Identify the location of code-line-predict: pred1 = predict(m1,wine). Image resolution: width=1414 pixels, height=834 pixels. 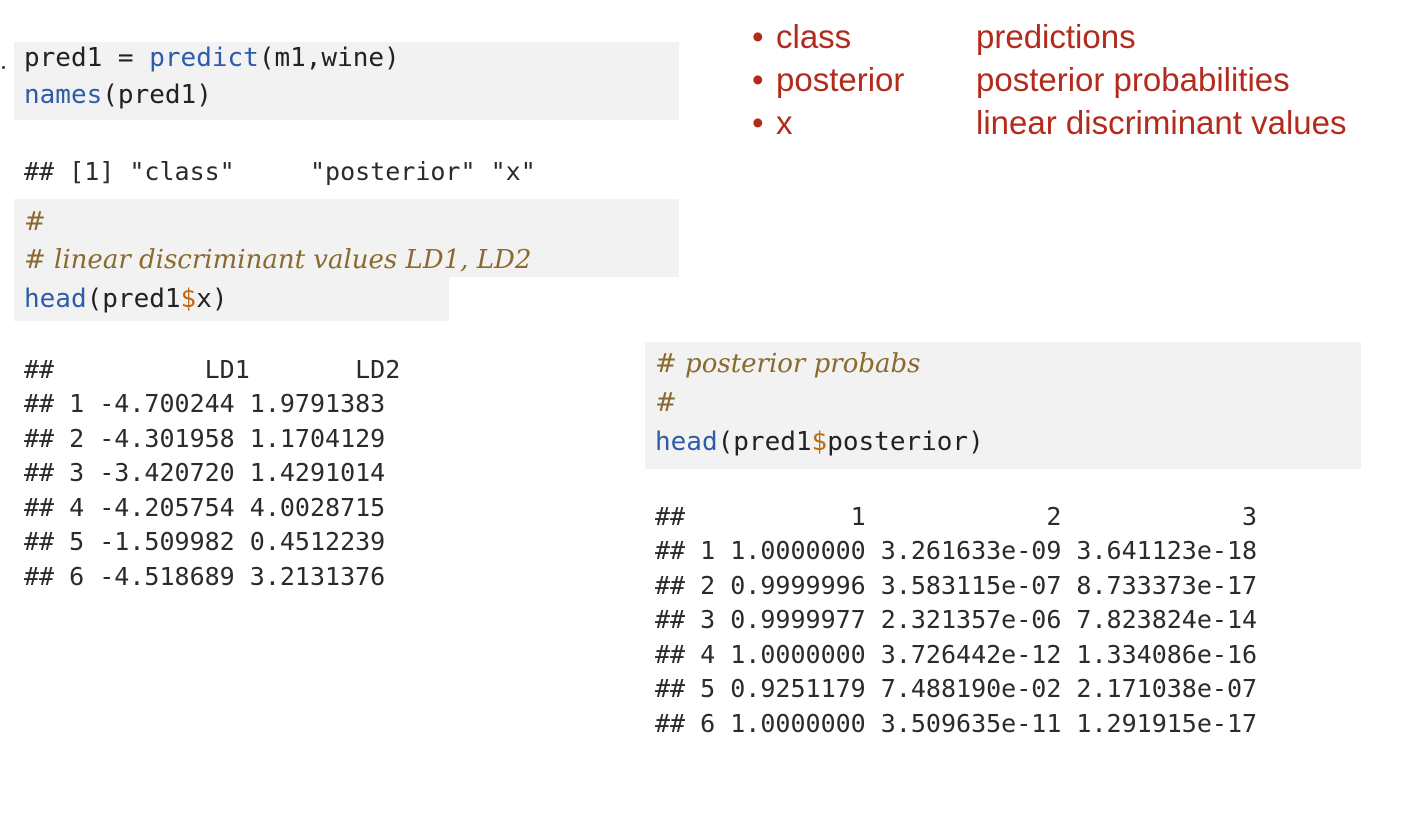
(212, 58).